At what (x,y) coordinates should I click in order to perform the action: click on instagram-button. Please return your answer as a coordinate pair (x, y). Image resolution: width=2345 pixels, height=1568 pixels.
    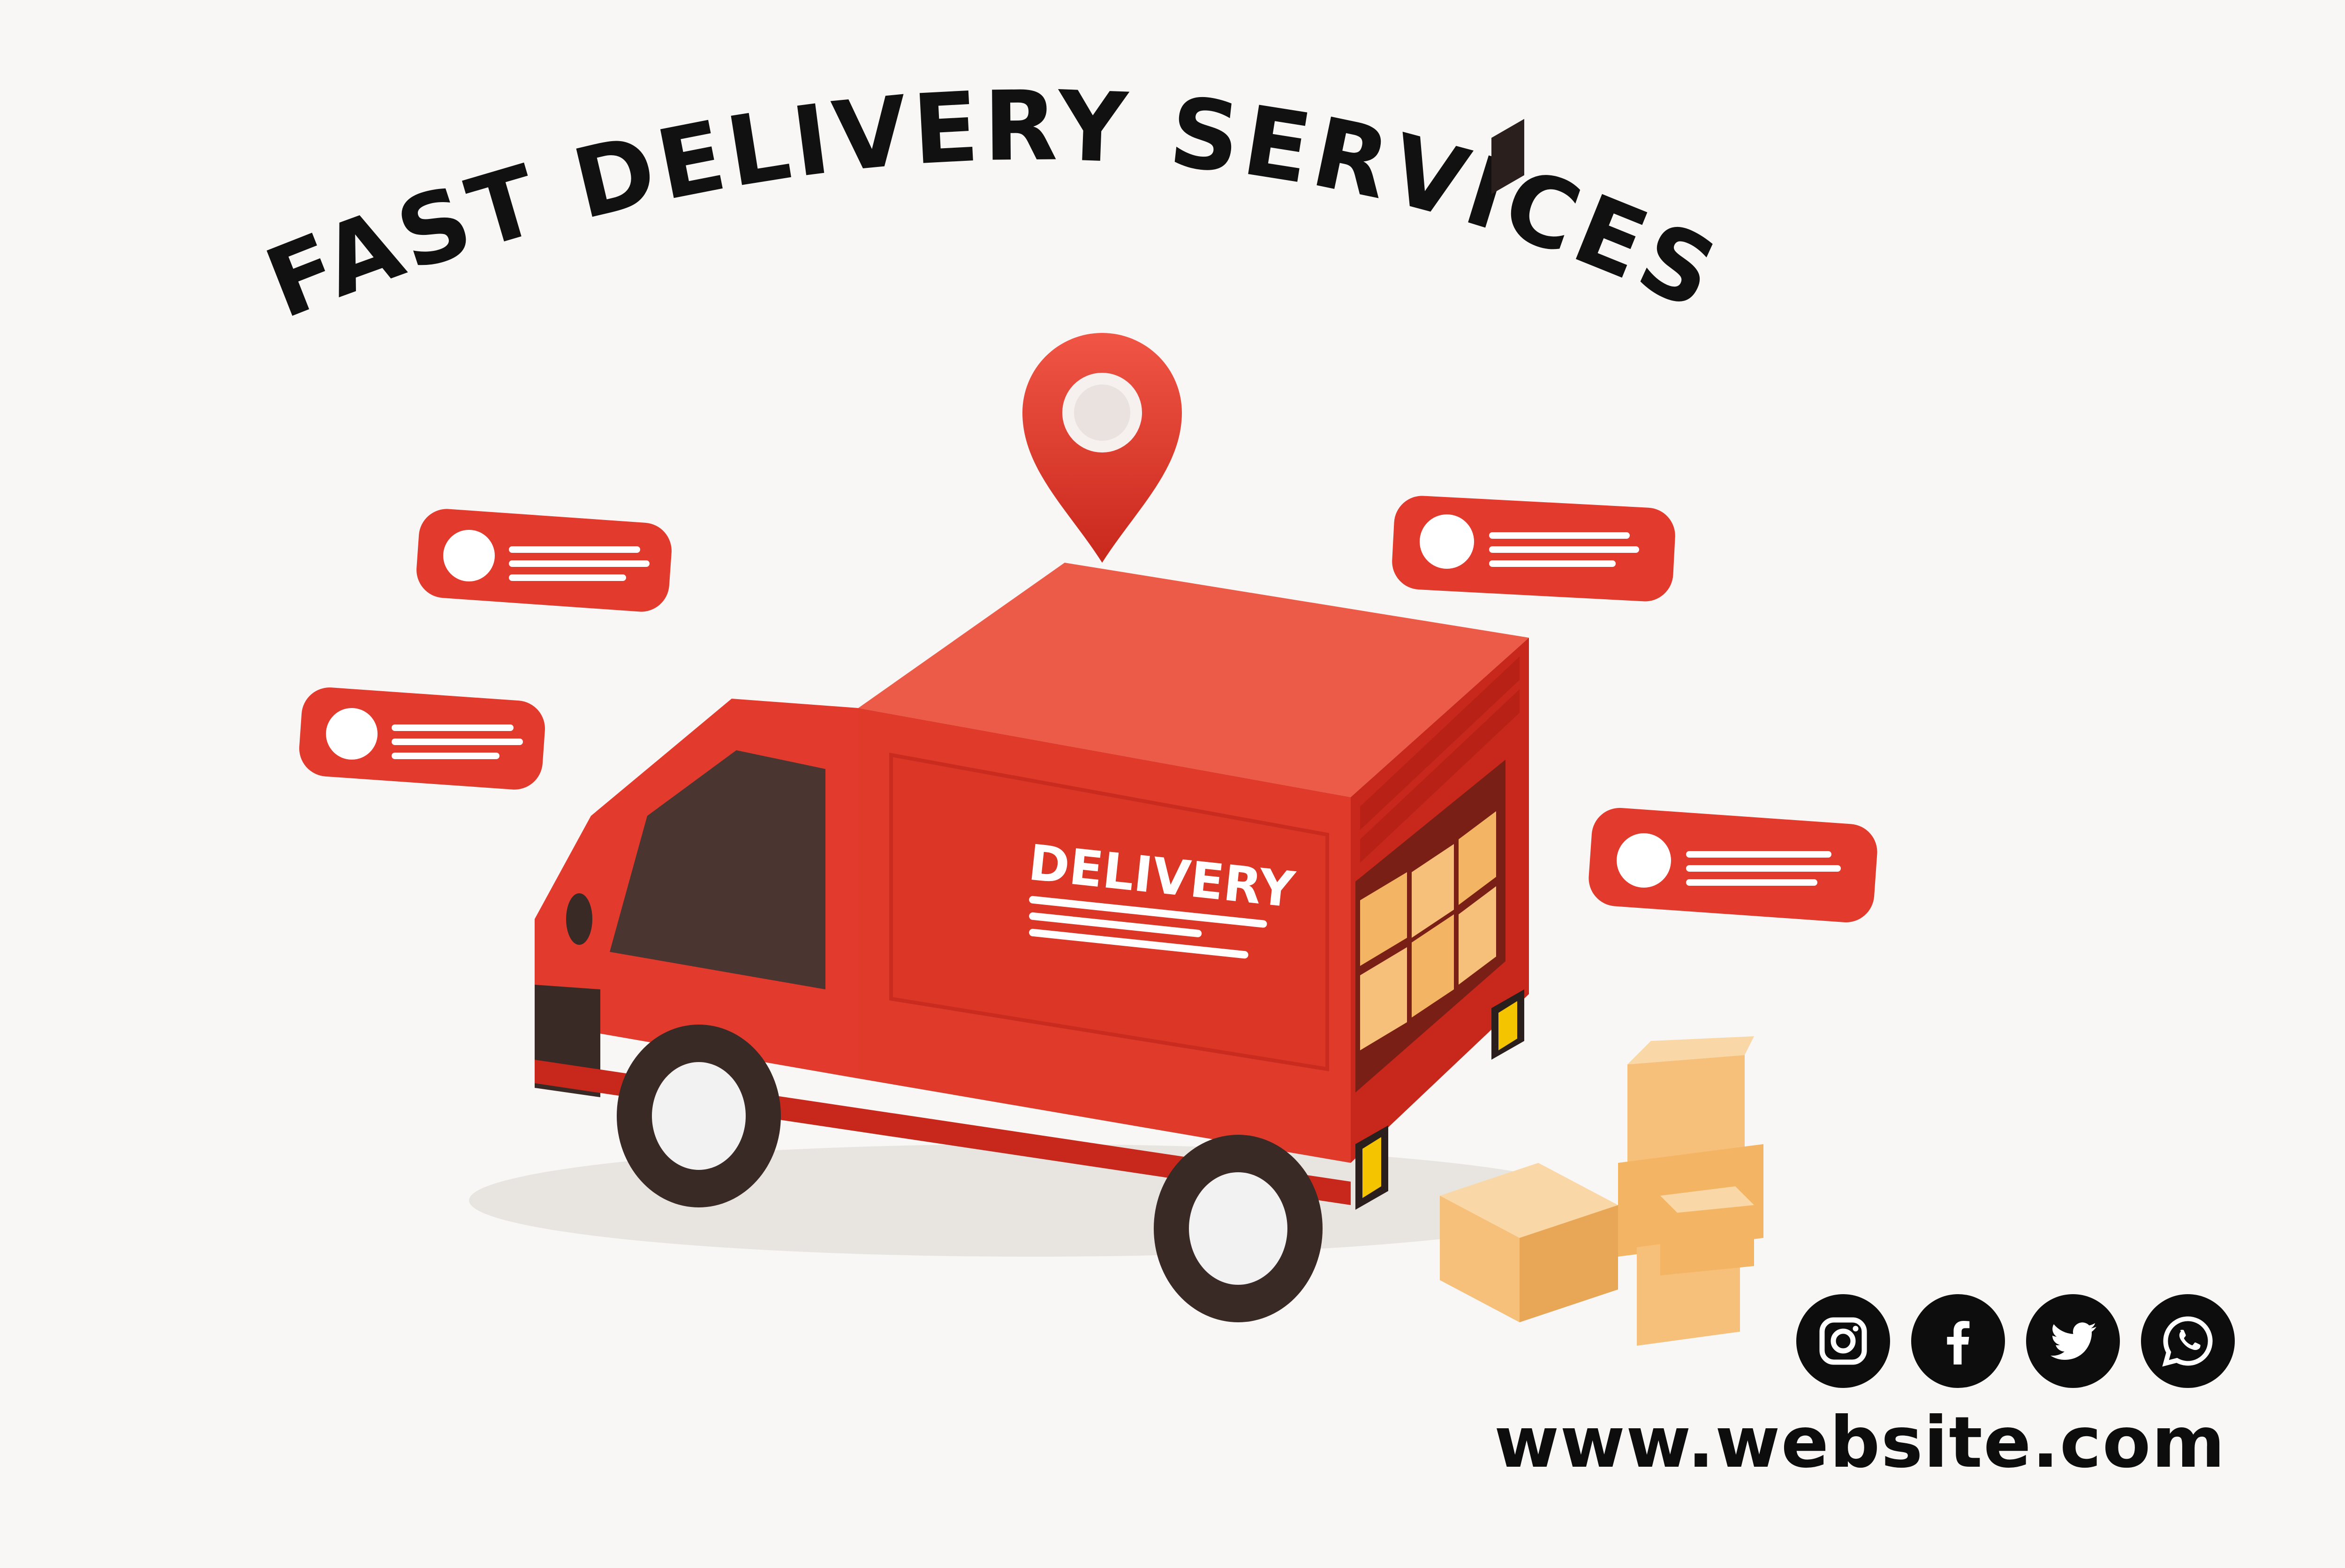
    Looking at the image, I should click on (1843, 1341).